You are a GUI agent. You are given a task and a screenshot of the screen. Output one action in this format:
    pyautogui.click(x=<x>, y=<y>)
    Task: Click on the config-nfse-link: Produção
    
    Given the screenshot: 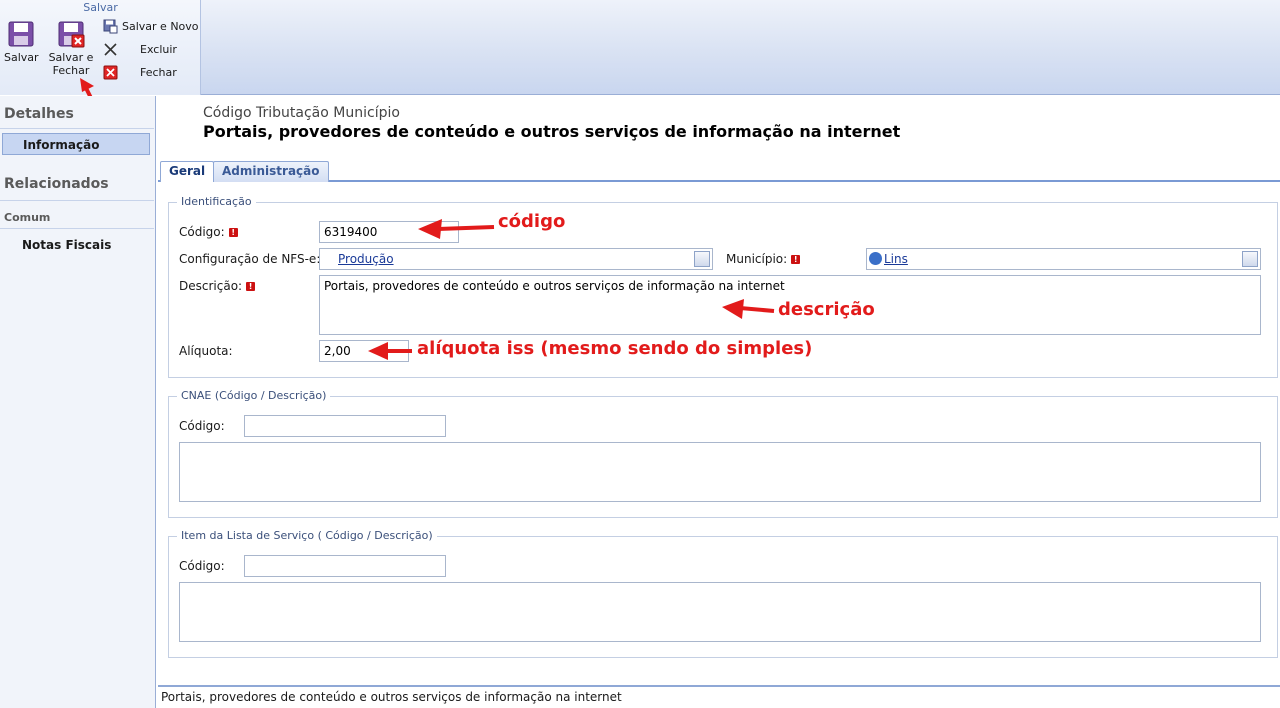 What is the action you would take?
    pyautogui.click(x=366, y=259)
    